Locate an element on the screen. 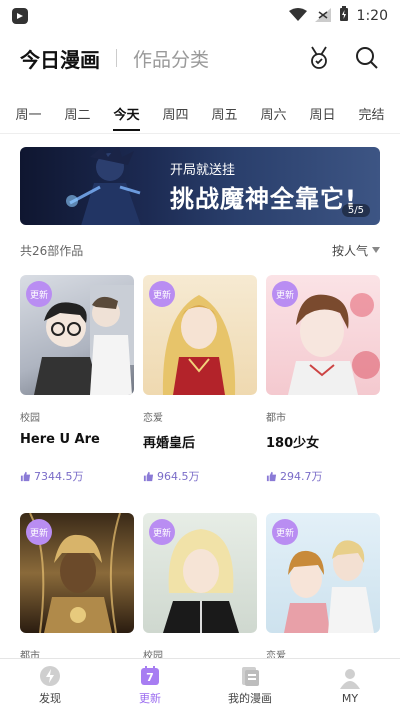 The height and width of the screenshot is (712, 400). tab-saturday: 周六 is located at coordinates (273, 113).